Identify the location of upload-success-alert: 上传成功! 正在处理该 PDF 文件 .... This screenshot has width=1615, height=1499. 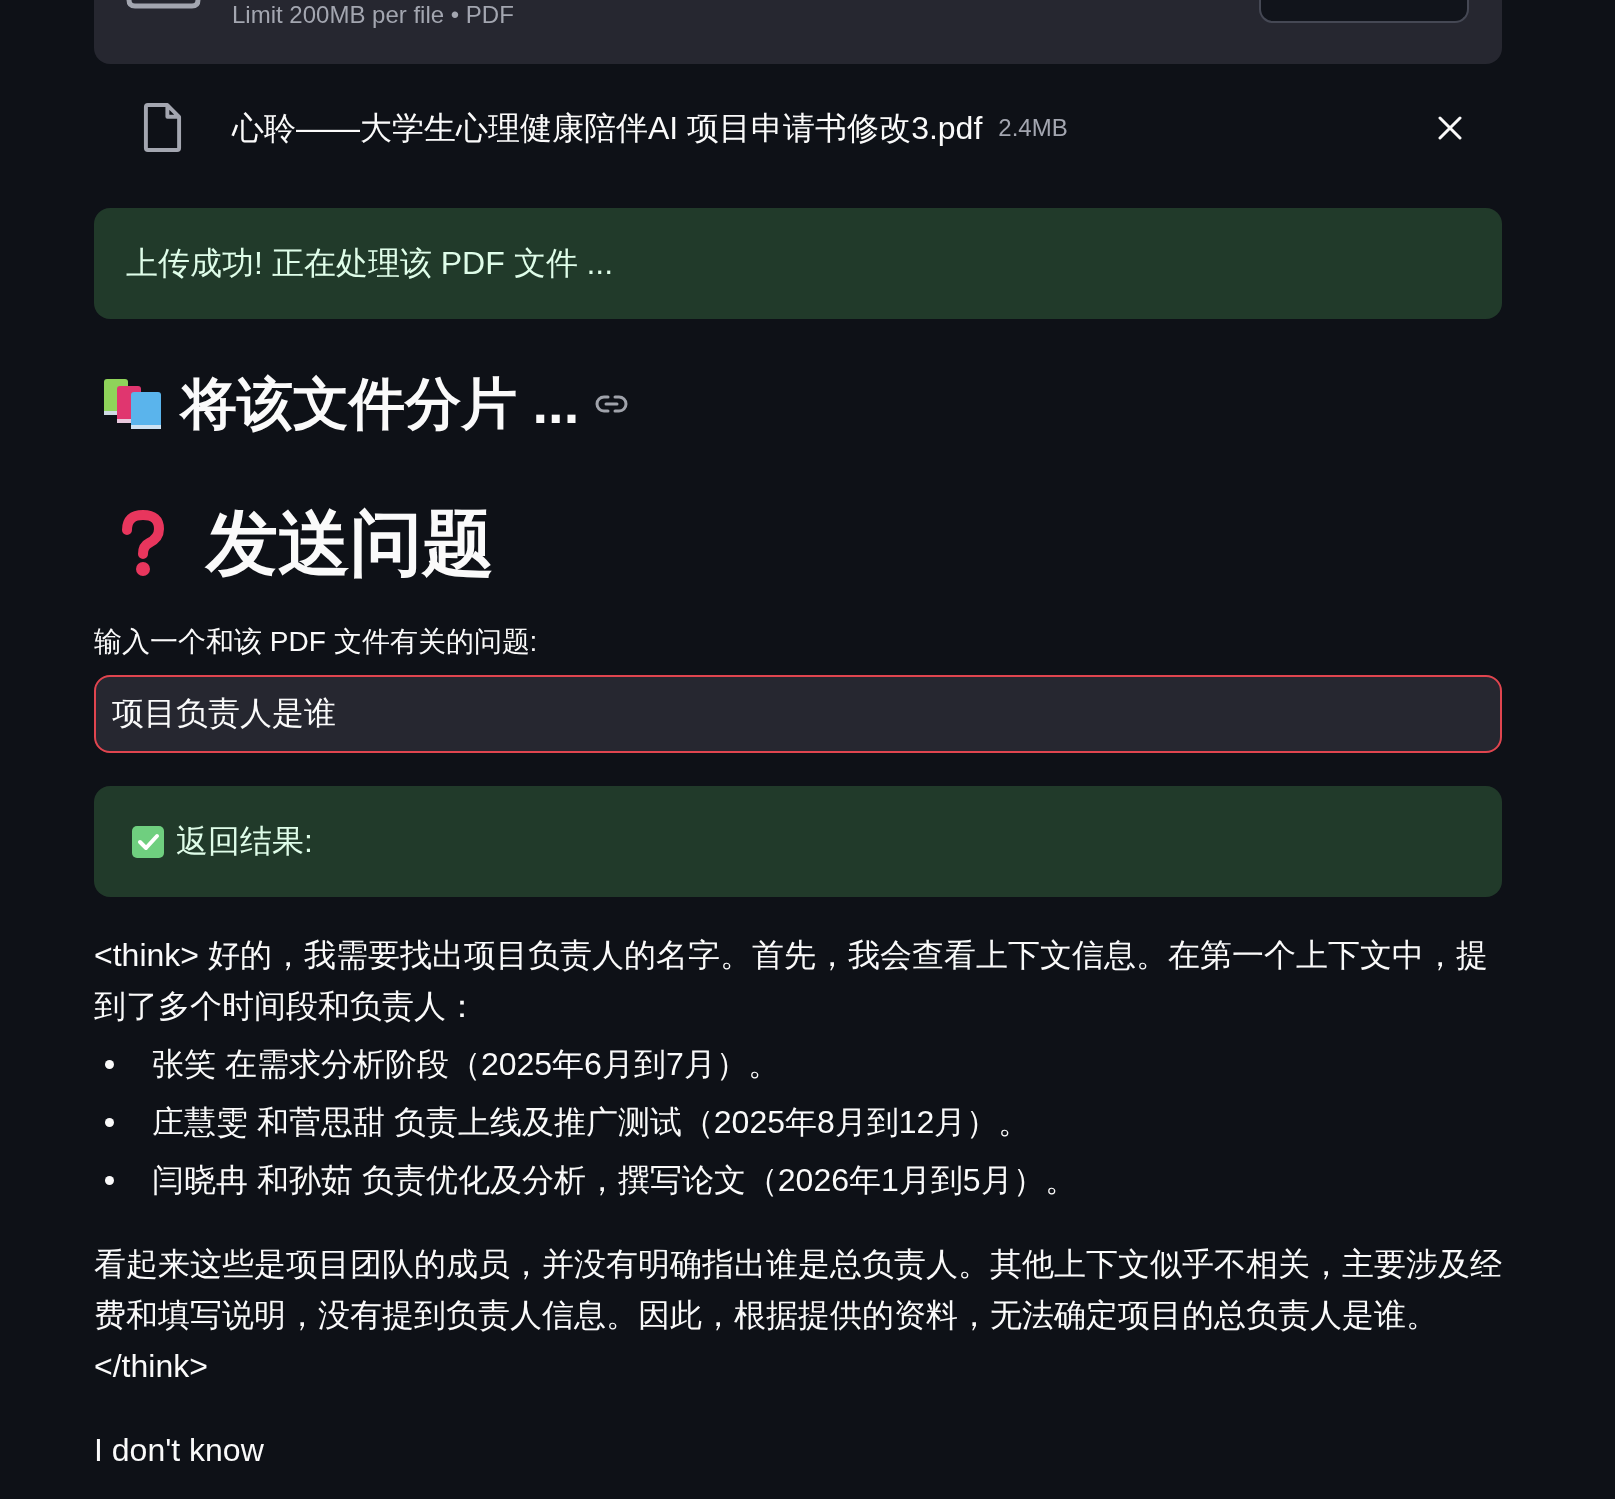
(798, 263).